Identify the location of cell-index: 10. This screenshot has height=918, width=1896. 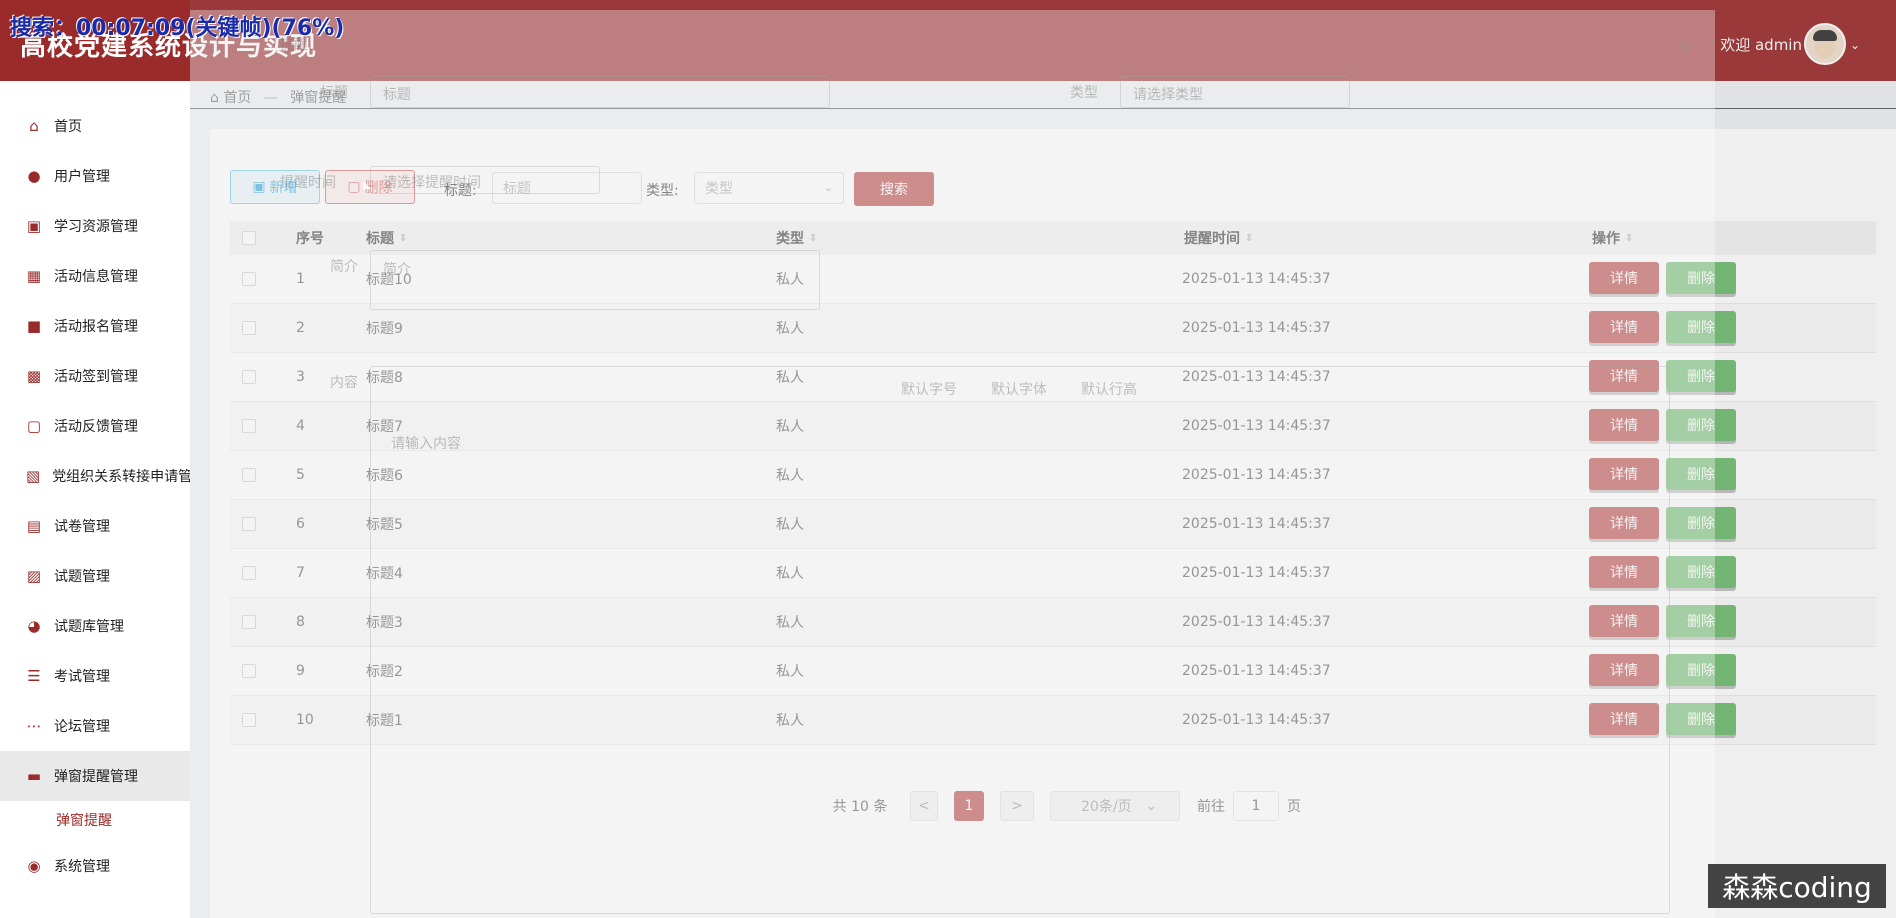
(305, 720).